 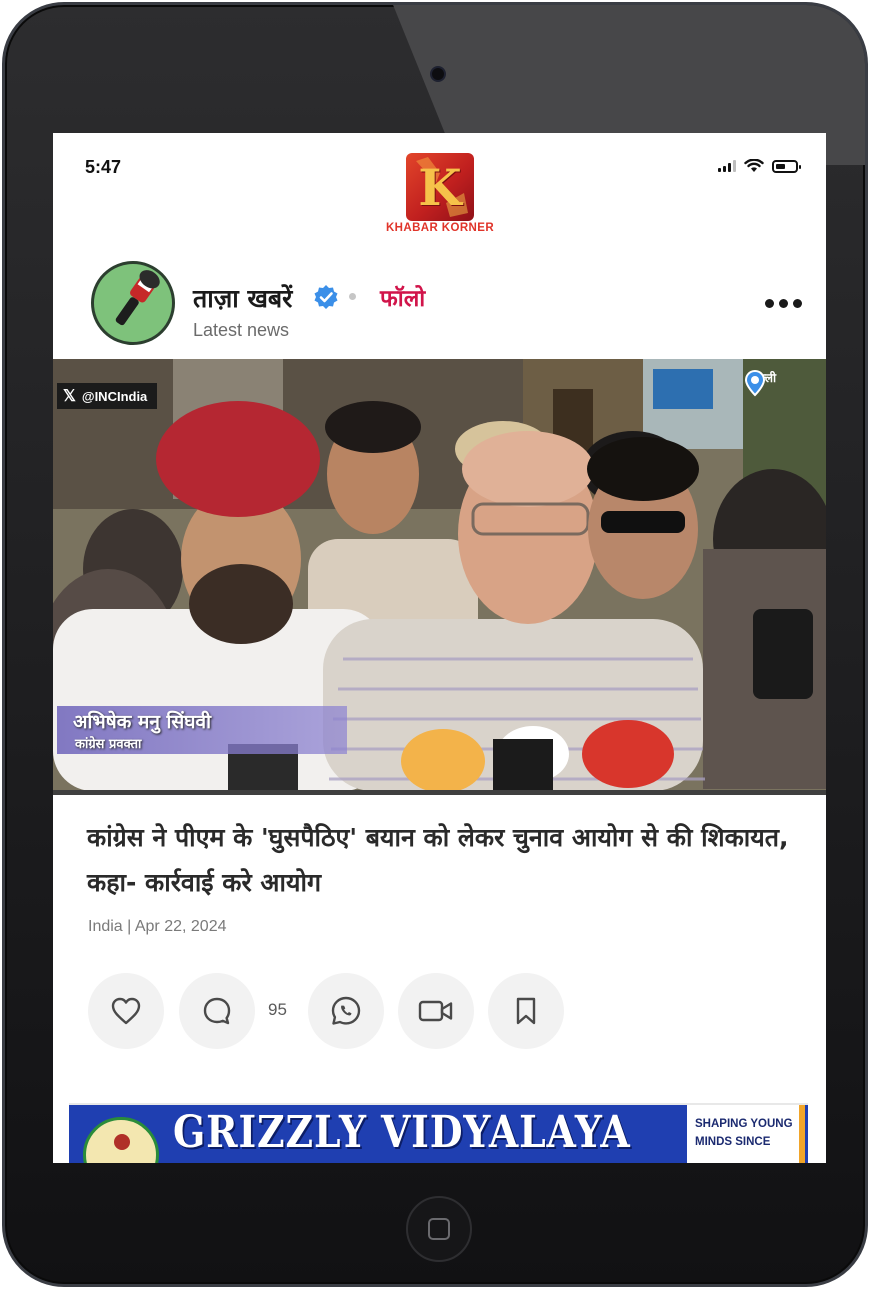 I want to click on status-icons, so click(x=759, y=166).